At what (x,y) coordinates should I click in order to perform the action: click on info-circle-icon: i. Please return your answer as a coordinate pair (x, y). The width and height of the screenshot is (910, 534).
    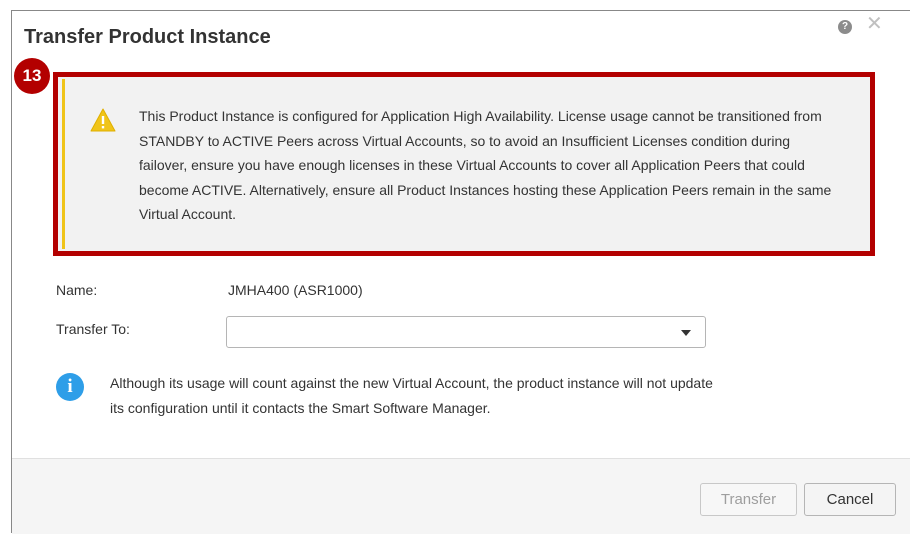
    Looking at the image, I should click on (70, 387).